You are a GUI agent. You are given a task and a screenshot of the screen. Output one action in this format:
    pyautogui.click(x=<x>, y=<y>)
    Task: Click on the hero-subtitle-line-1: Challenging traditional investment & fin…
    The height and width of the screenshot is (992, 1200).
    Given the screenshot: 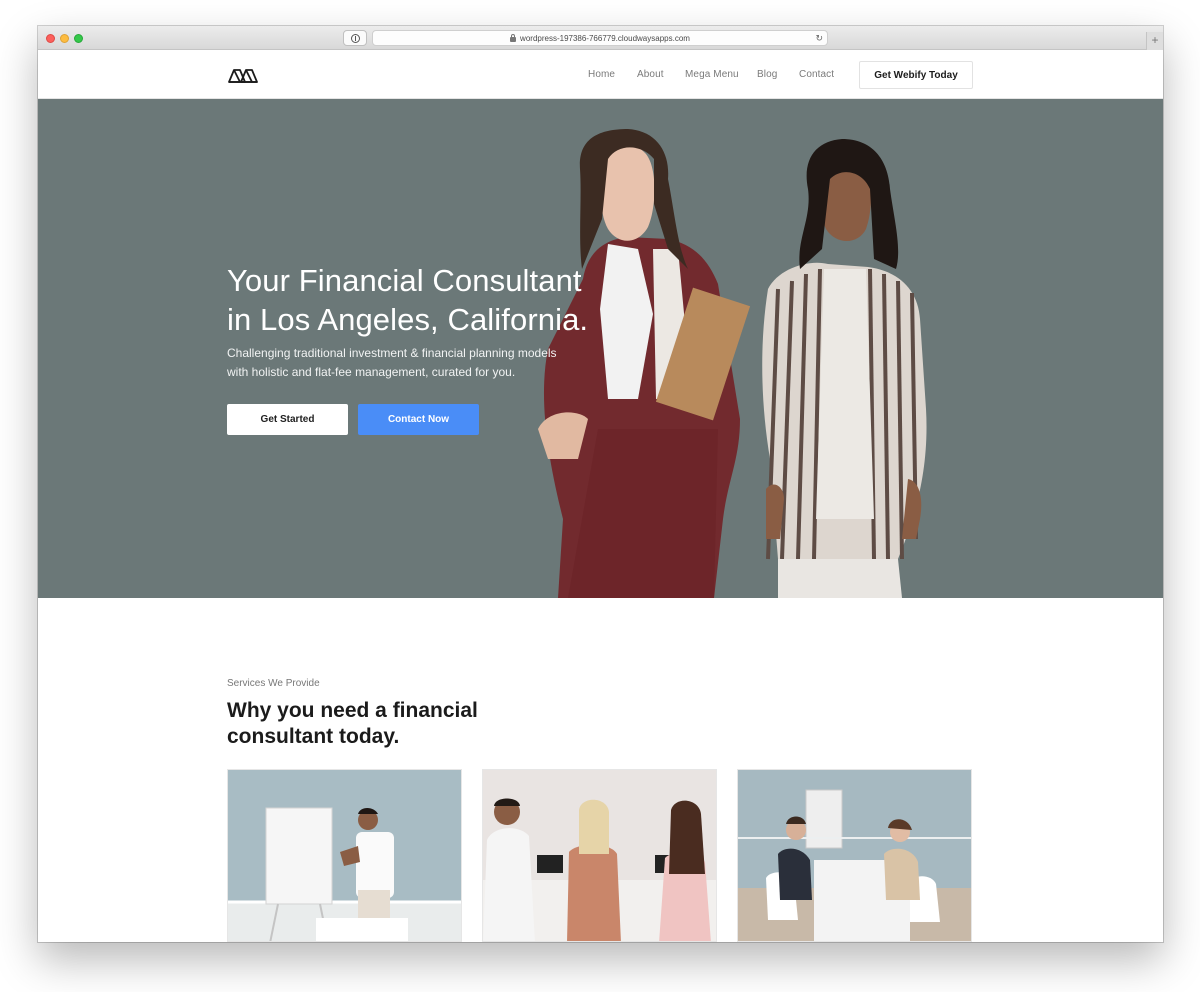 What is the action you would take?
    pyautogui.click(x=392, y=353)
    